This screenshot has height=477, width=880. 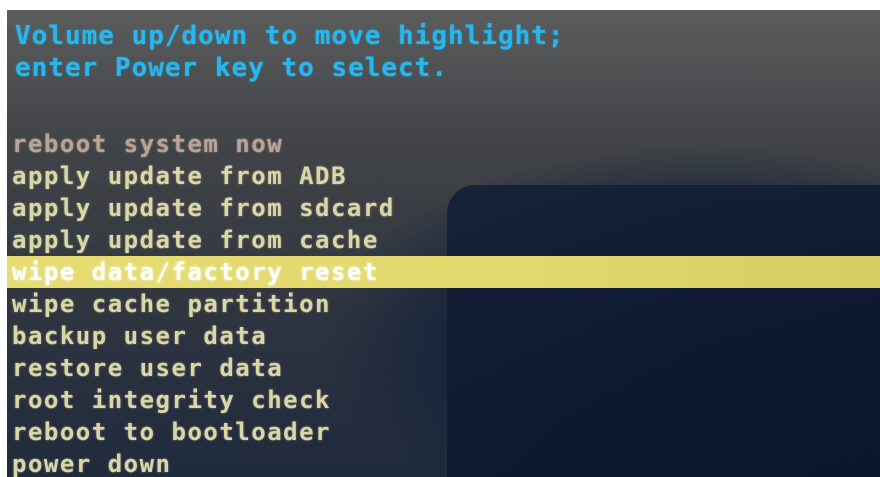 I want to click on menu-item-apply-update-cache: apply update from cache, so click(x=443, y=240).